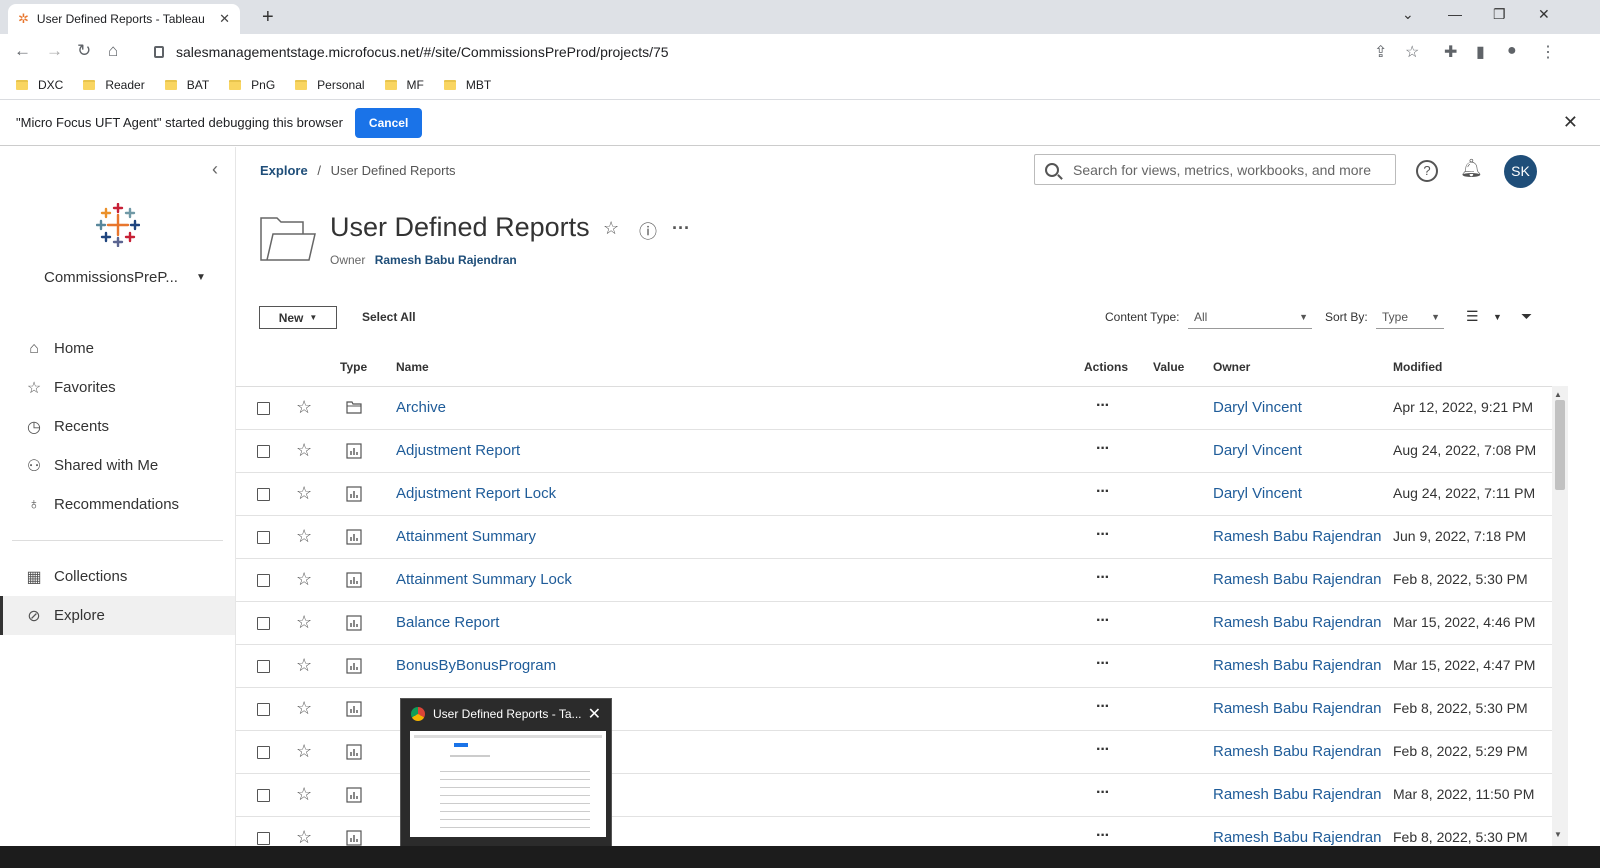 The image size is (1600, 868). I want to click on cancel-button: Cancel, so click(388, 122).